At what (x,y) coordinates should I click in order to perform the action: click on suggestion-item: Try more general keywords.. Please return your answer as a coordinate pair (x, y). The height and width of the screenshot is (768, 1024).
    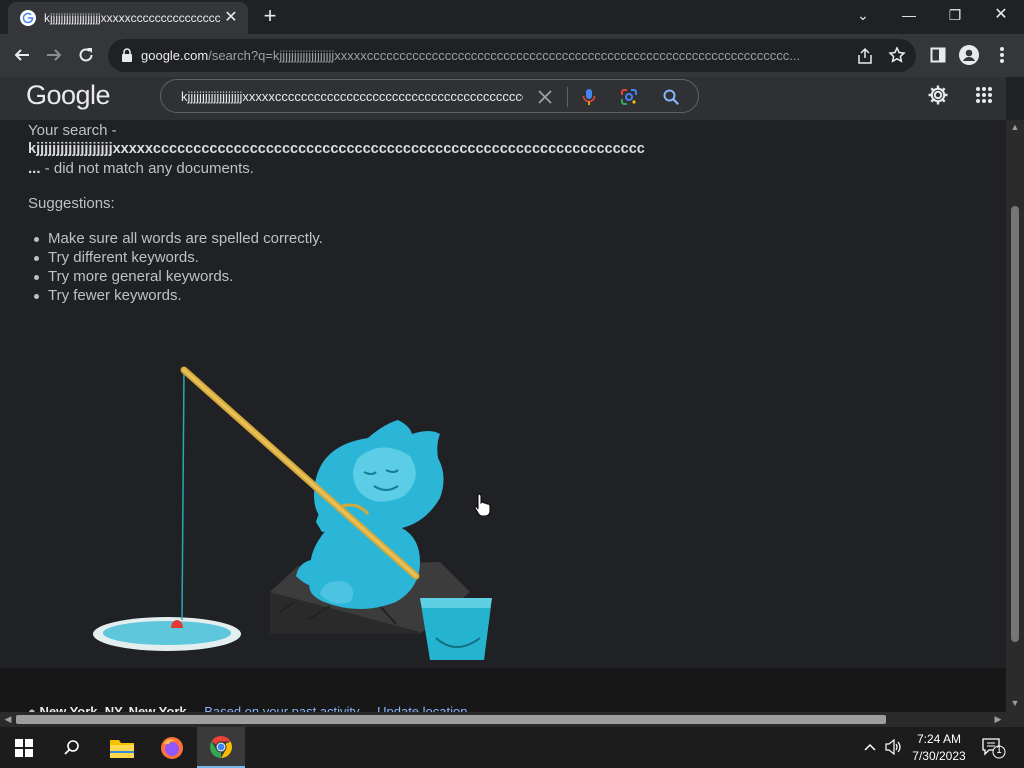
    Looking at the image, I should click on (178, 277).